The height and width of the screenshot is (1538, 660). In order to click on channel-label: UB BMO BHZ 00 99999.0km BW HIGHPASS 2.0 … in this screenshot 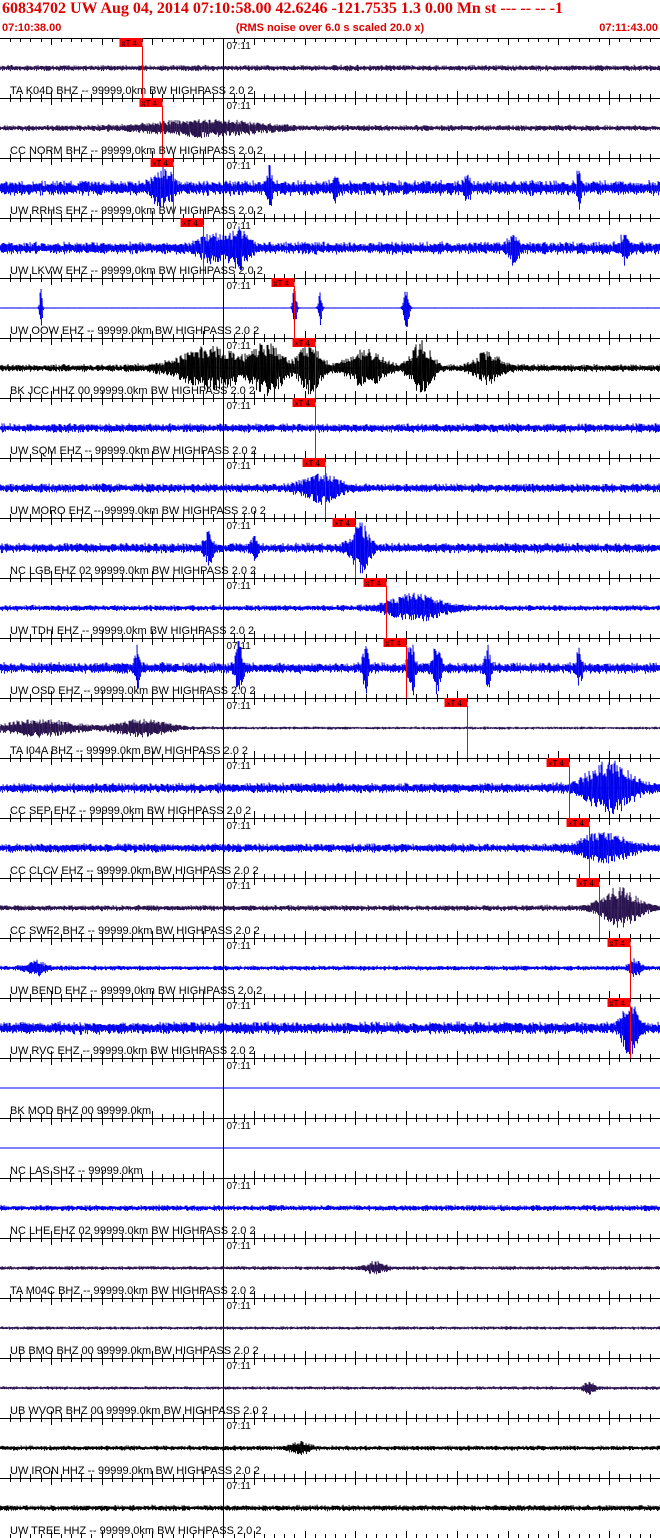, I will do `click(134, 1351)`.